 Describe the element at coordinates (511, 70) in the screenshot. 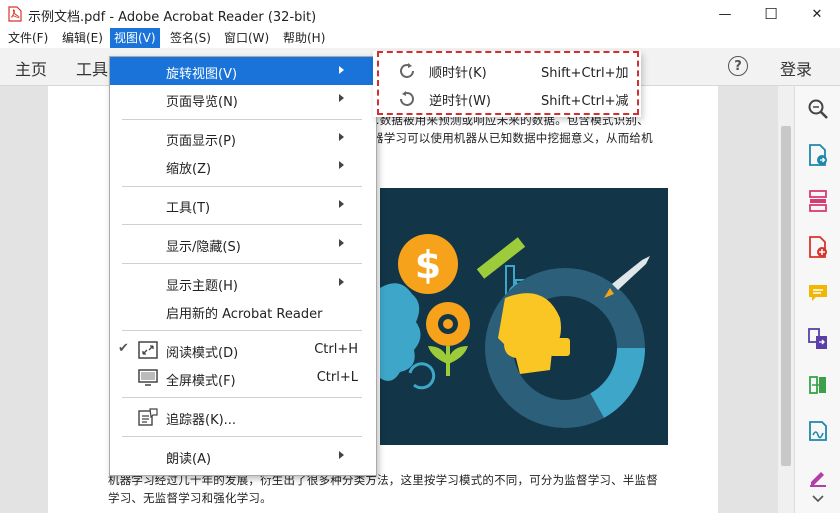

I see `menu-item-rotate-clockwise: 顺时针(K) Shift+Ctrl+加` at that location.